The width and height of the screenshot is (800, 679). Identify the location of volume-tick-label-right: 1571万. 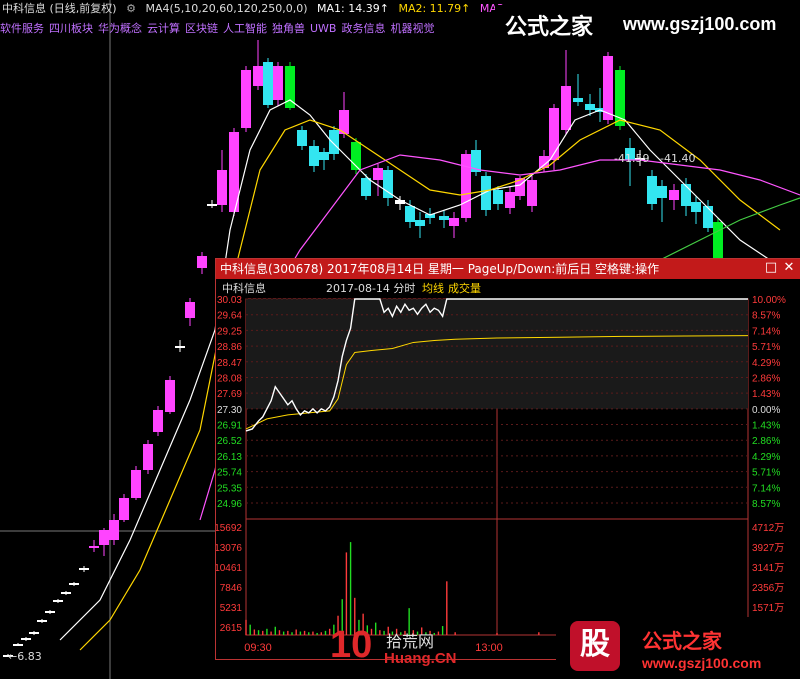
(768, 608).